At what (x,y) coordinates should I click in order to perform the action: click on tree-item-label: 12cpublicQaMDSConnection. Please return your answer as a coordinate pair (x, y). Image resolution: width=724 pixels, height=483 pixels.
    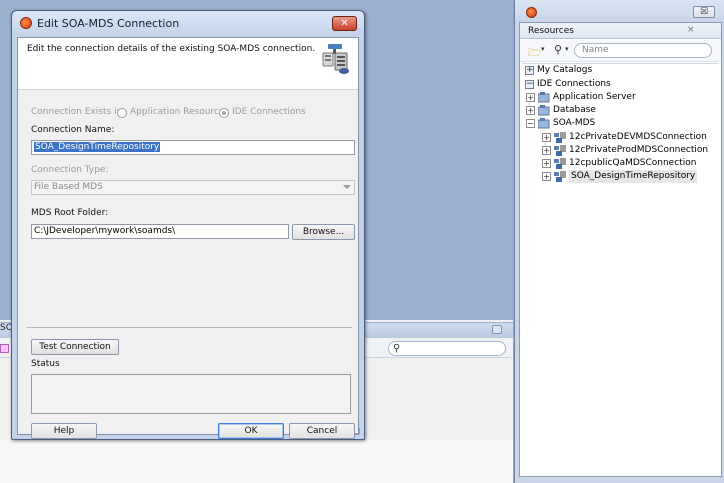
    Looking at the image, I should click on (633, 163).